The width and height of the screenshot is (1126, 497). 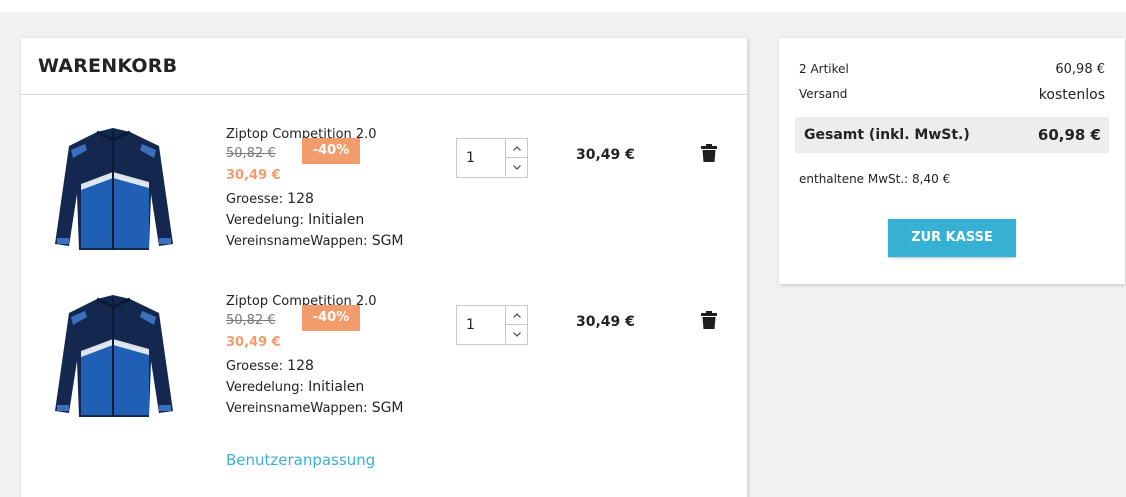 What do you see at coordinates (952, 69) in the screenshot?
I see `summary-articles-row: 2 Artikel 60,98 €` at bounding box center [952, 69].